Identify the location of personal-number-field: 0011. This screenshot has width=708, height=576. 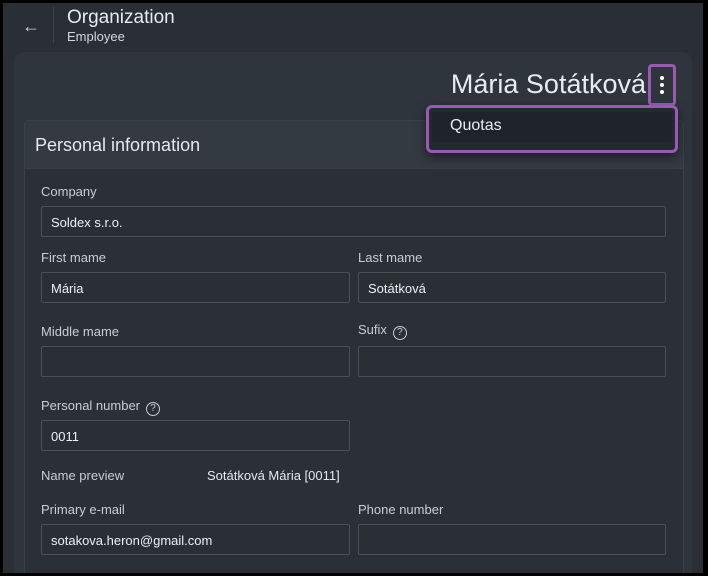
(195, 435).